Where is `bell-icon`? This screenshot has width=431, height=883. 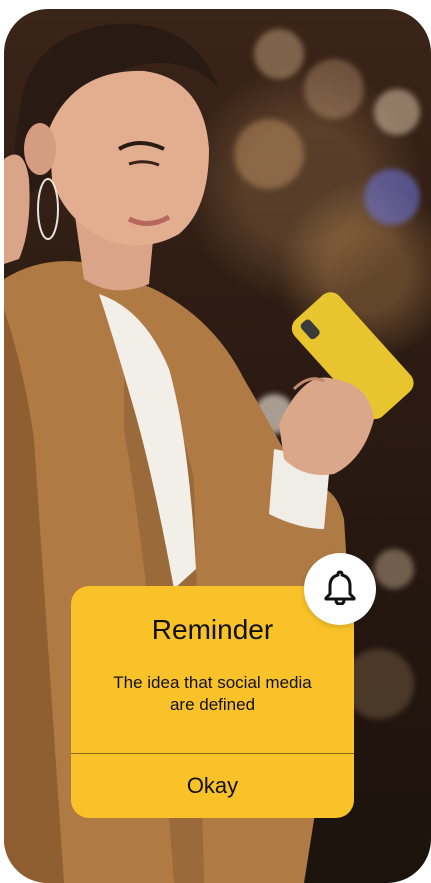 bell-icon is located at coordinates (340, 589).